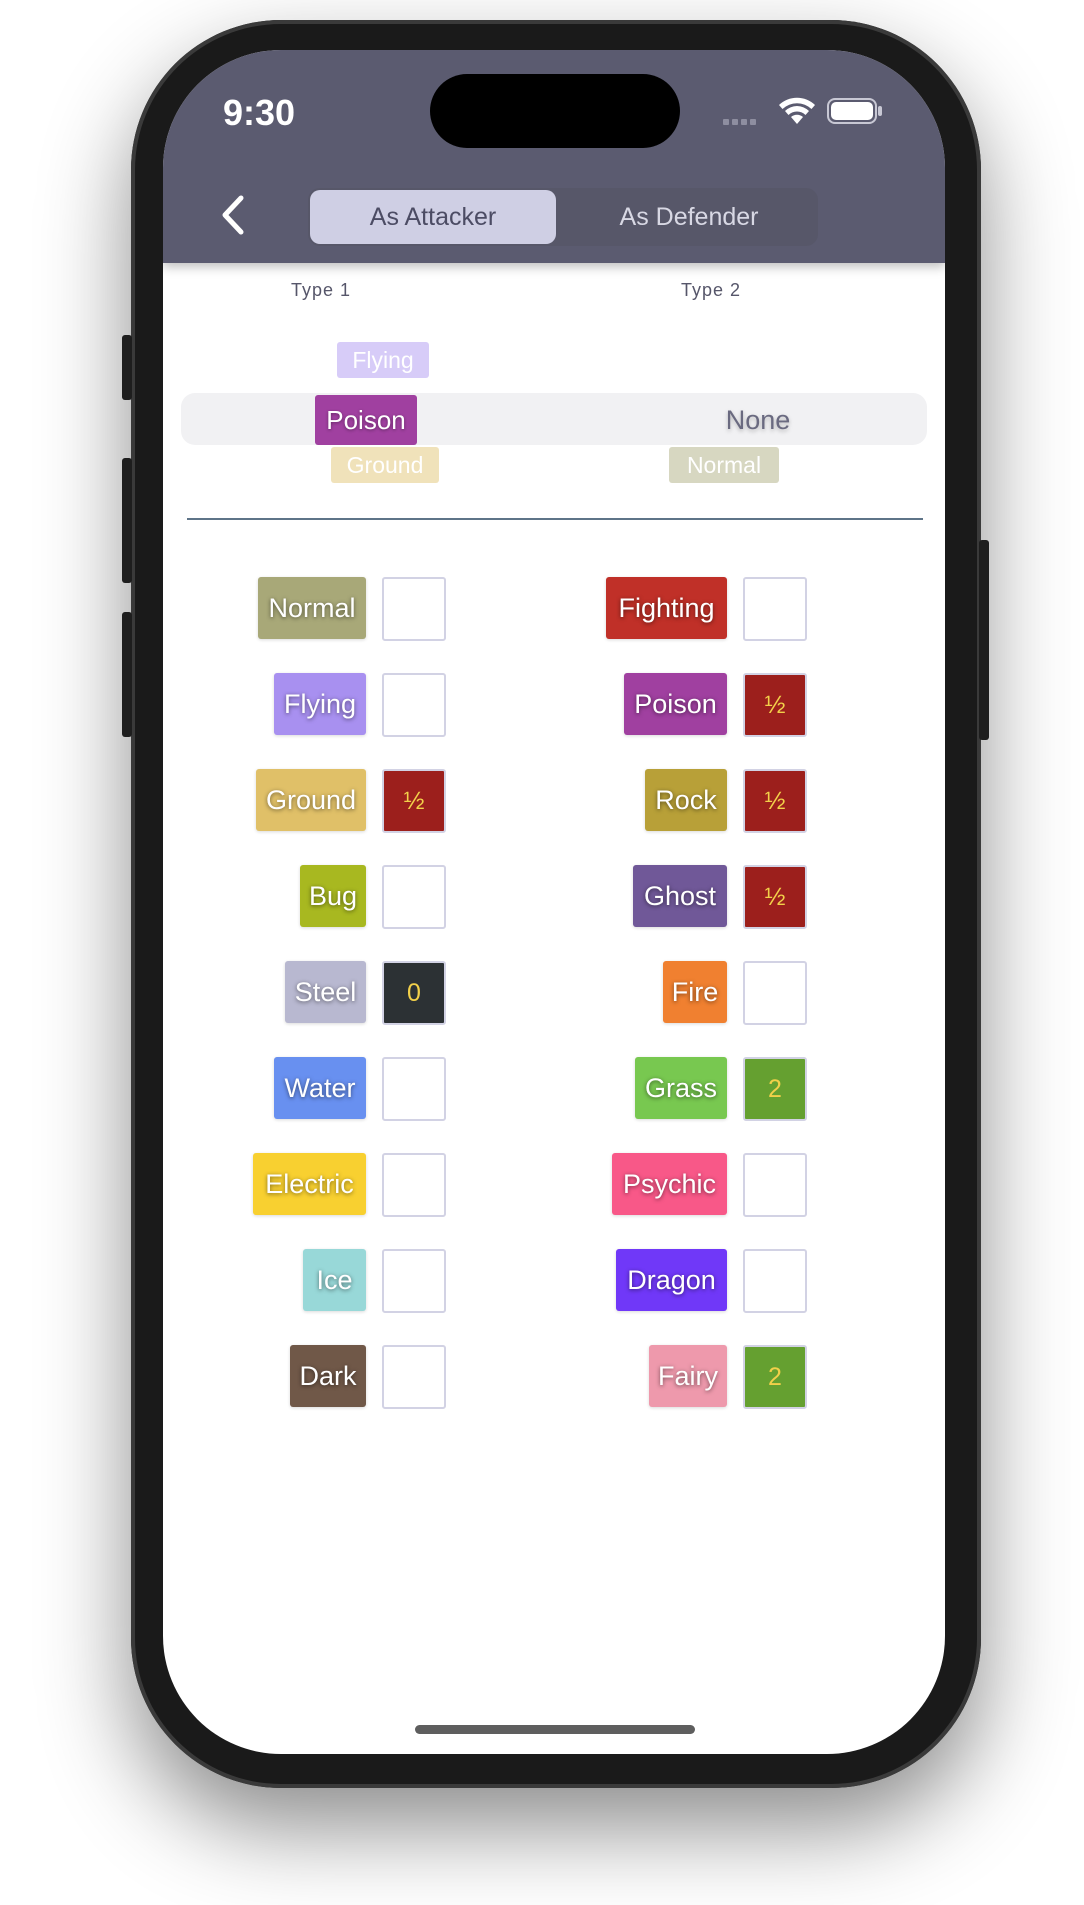 The width and height of the screenshot is (1084, 1905). I want to click on type1-selected: Poison, so click(366, 420).